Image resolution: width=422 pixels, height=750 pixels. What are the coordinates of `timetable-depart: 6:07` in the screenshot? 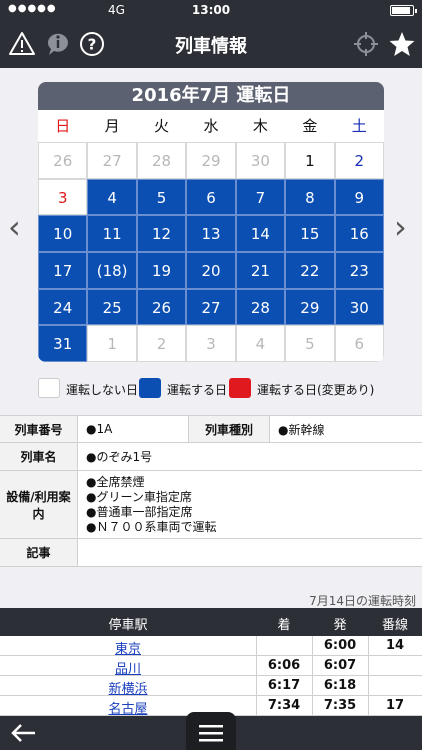 It's located at (340, 665).